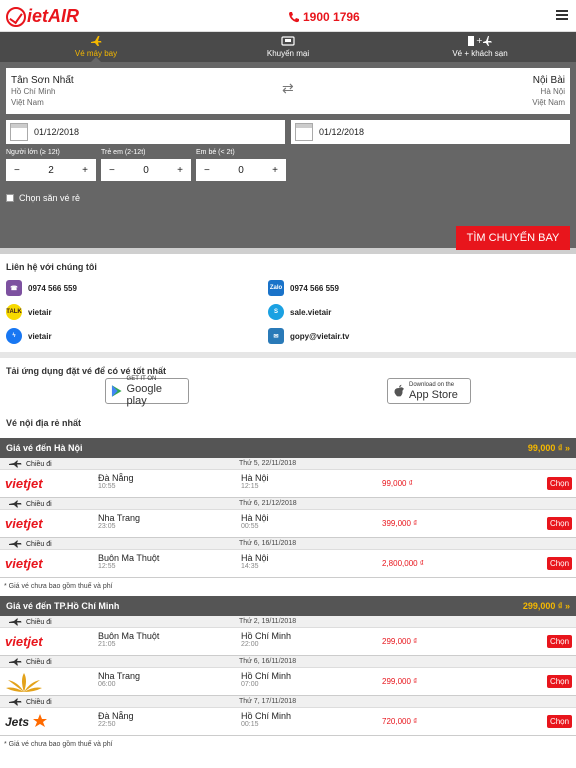 This screenshot has height=768, width=576. What do you see at coordinates (29, 336) in the screenshot?
I see `messenger-contact: ϟ vietair` at bounding box center [29, 336].